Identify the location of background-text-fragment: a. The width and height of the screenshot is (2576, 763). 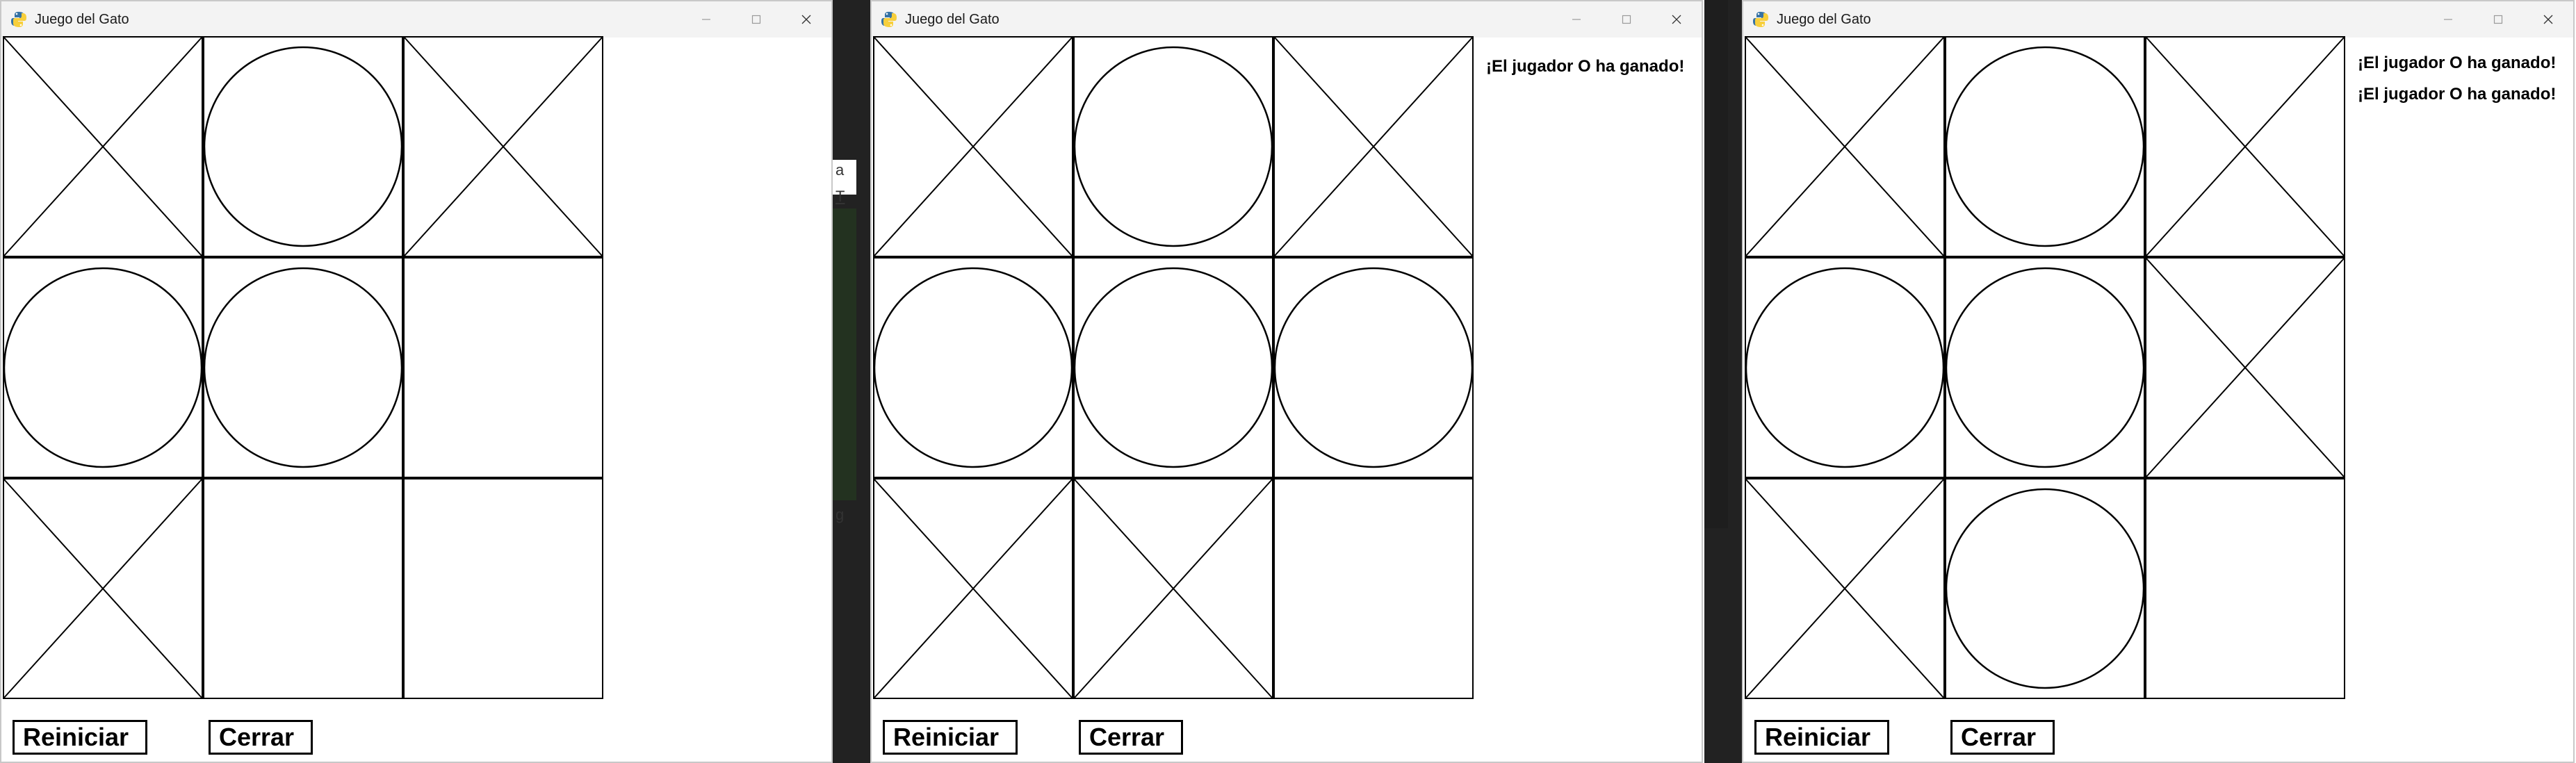
(840, 170).